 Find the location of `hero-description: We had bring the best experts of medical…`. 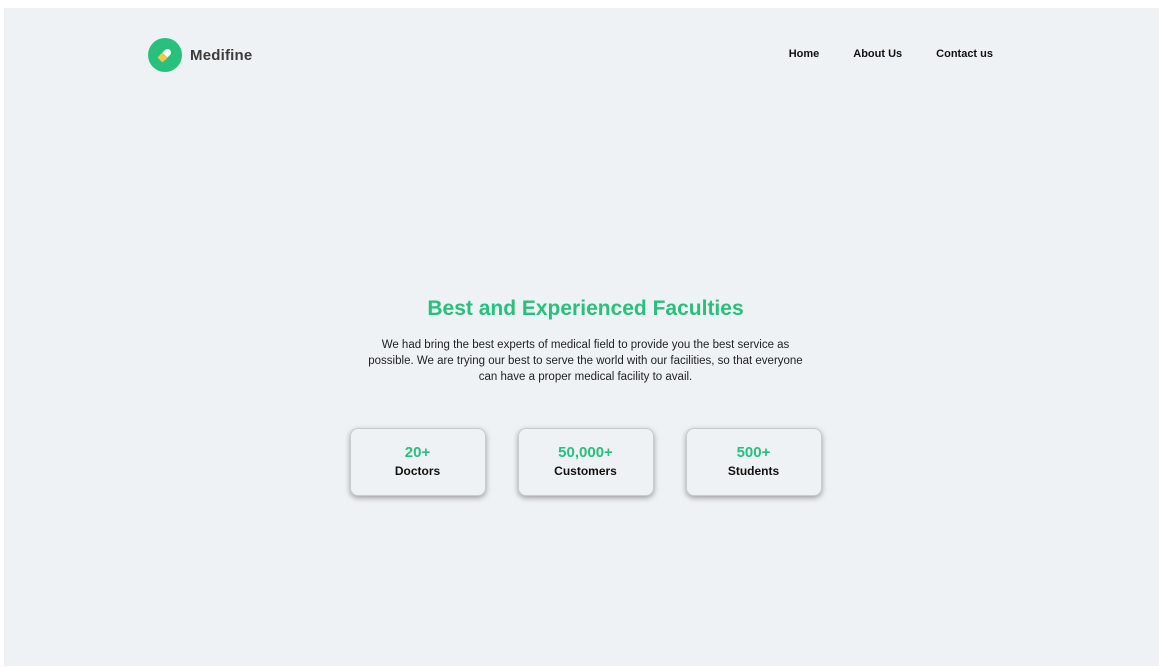

hero-description: We had bring the best experts of medical… is located at coordinates (585, 361).